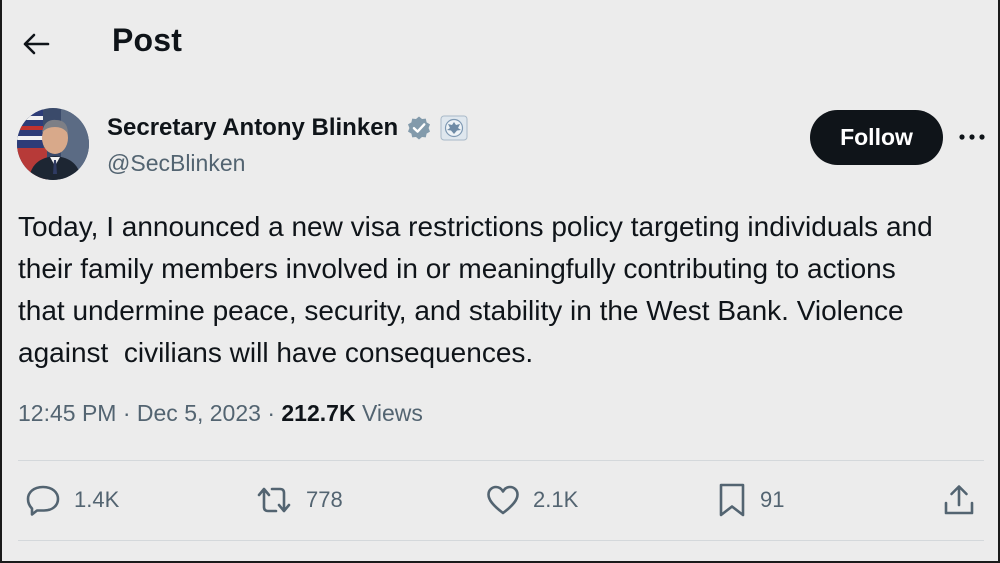  What do you see at coordinates (732, 500) in the screenshot?
I see `bookmark-icon` at bounding box center [732, 500].